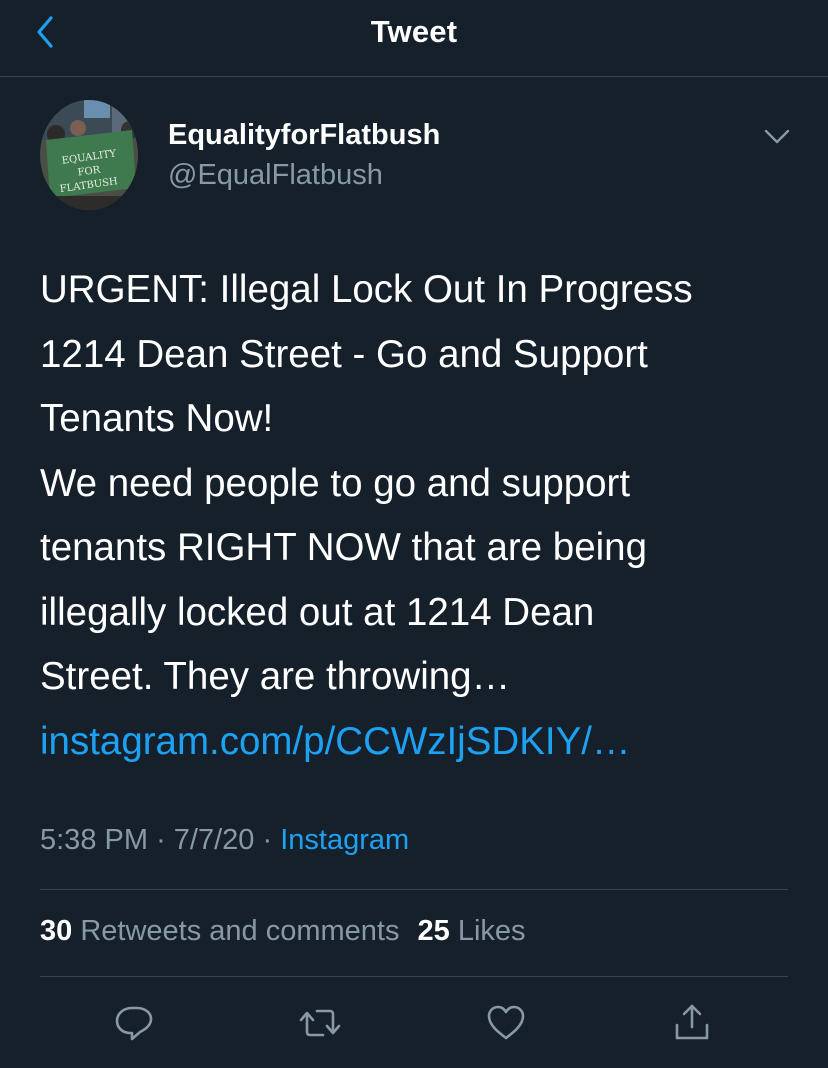 This screenshot has width=828, height=1068. Describe the element at coordinates (240, 931) in the screenshot. I see `retweets-label: Retweets and comments` at that location.